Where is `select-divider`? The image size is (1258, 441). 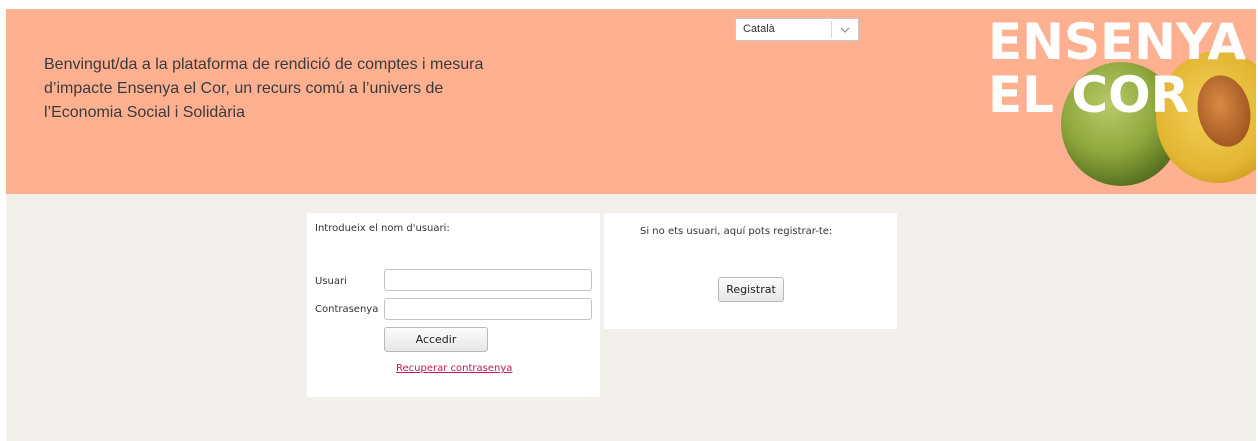 select-divider is located at coordinates (831, 29).